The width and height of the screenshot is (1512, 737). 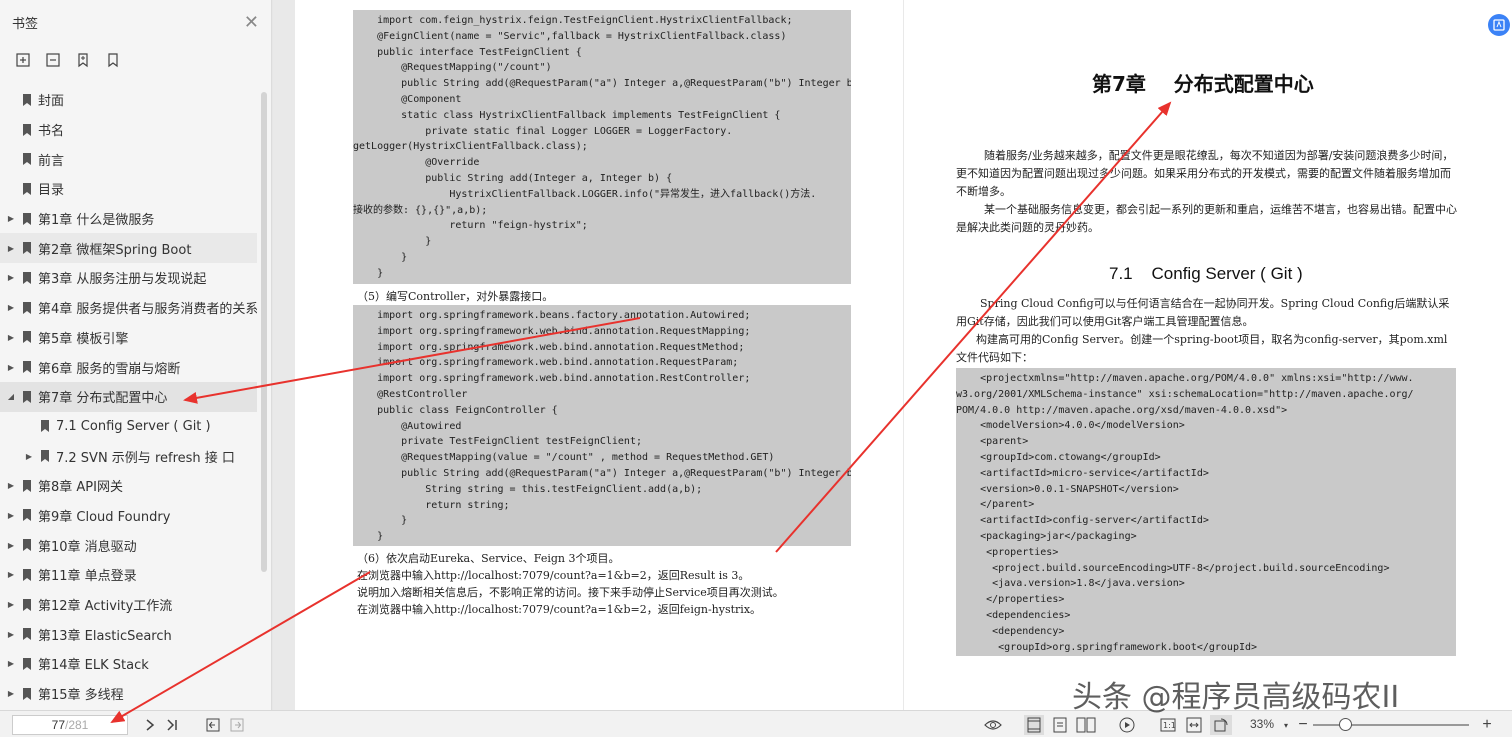 What do you see at coordinates (1487, 725) in the screenshot?
I see `zoom-in-icon: +` at bounding box center [1487, 725].